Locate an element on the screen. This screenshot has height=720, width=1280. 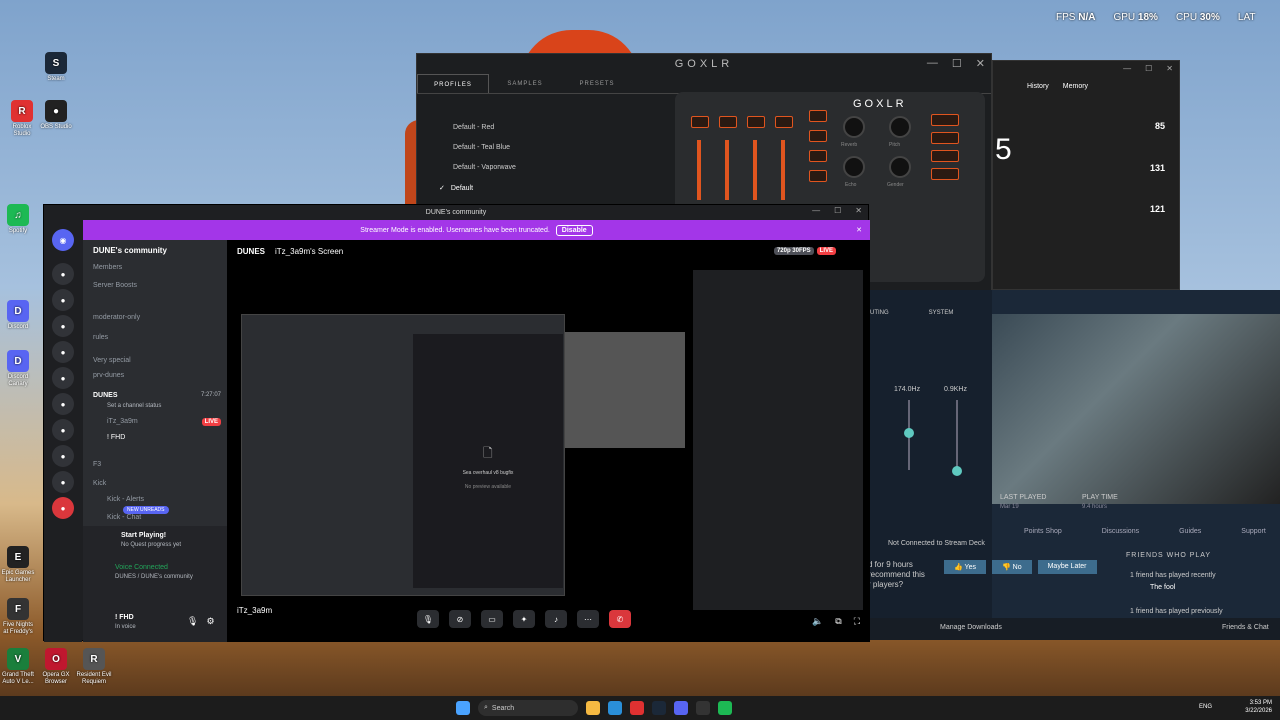
user-name: ! FHD is located at coordinates (124, 617).